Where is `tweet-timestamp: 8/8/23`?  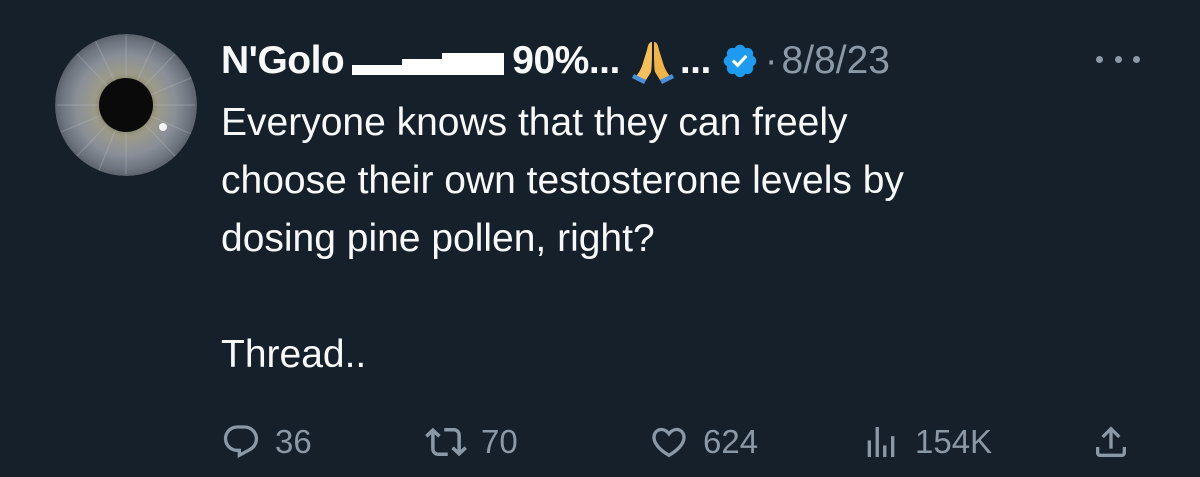 tweet-timestamp: 8/8/23 is located at coordinates (836, 61).